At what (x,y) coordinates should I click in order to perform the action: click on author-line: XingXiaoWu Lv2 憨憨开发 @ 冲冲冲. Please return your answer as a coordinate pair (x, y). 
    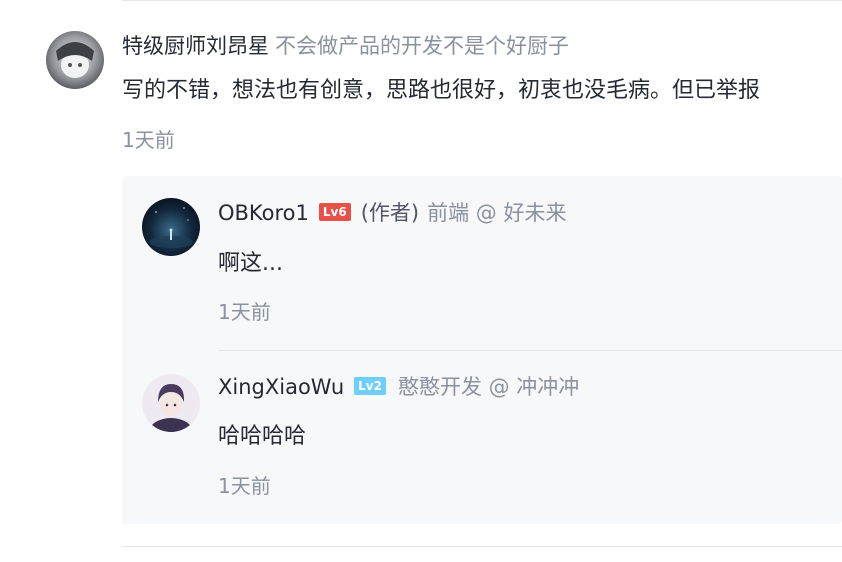
    Looking at the image, I should click on (398, 387).